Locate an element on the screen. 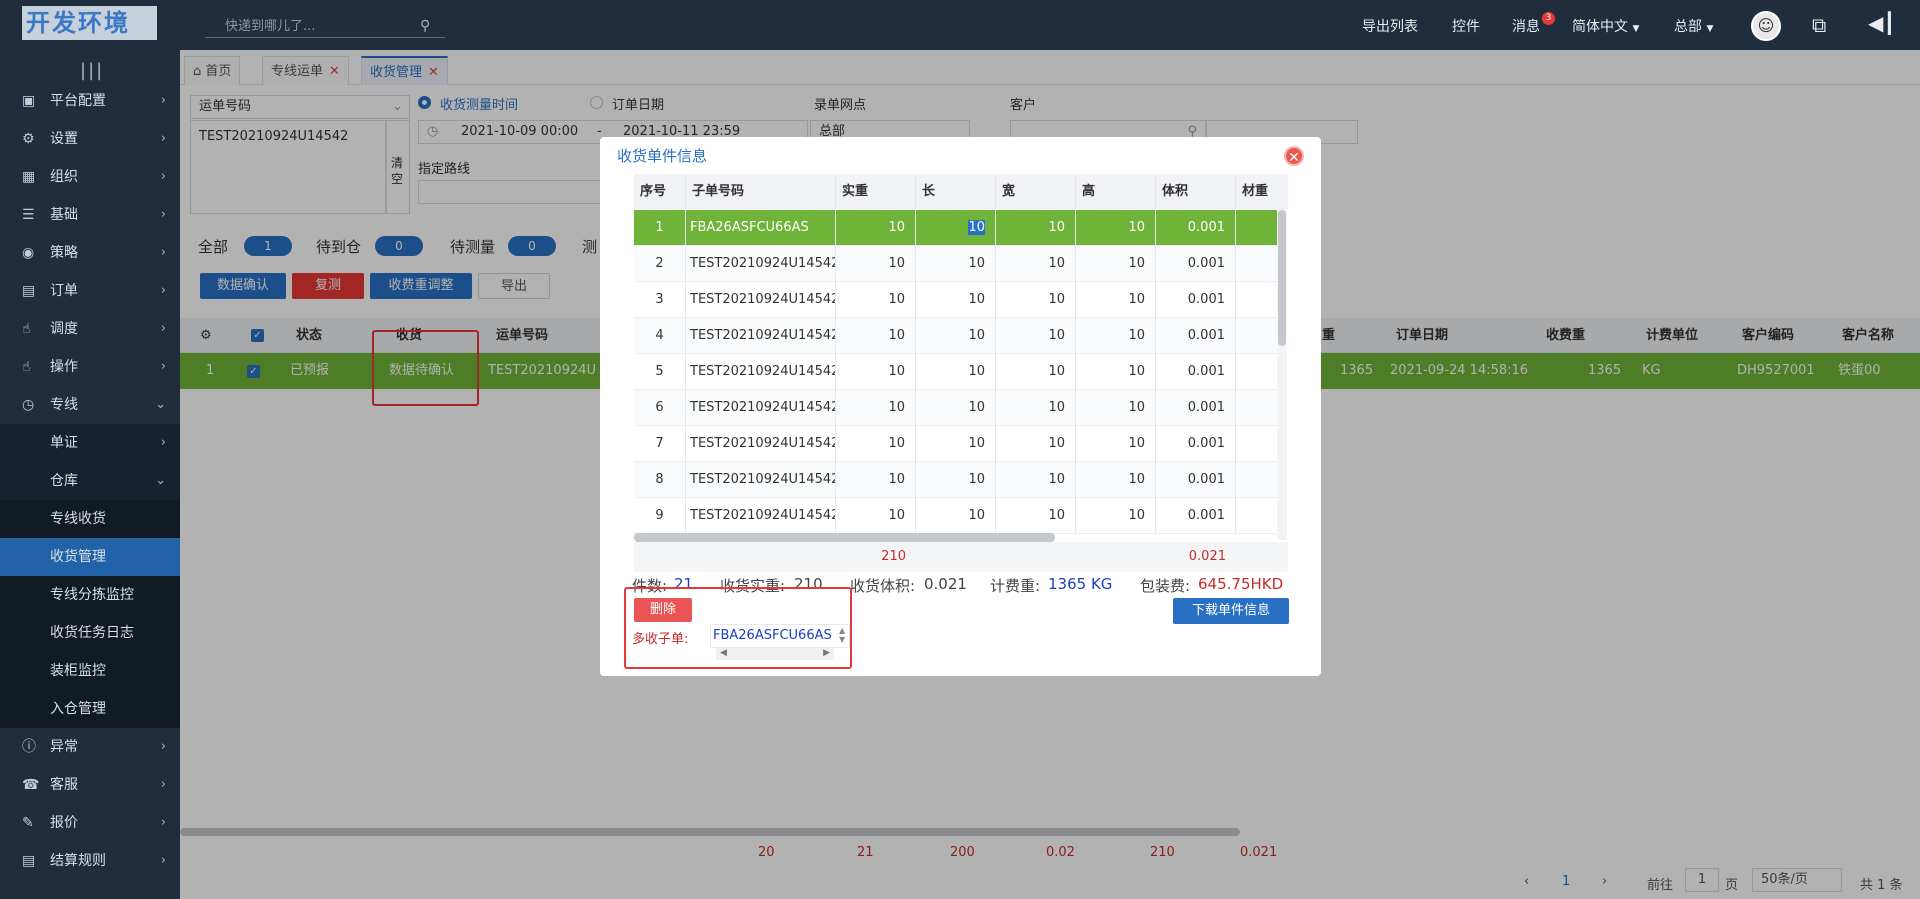 This screenshot has height=899, width=1920. sidebar-item-inbound-management: 入仓管理 is located at coordinates (90, 709).